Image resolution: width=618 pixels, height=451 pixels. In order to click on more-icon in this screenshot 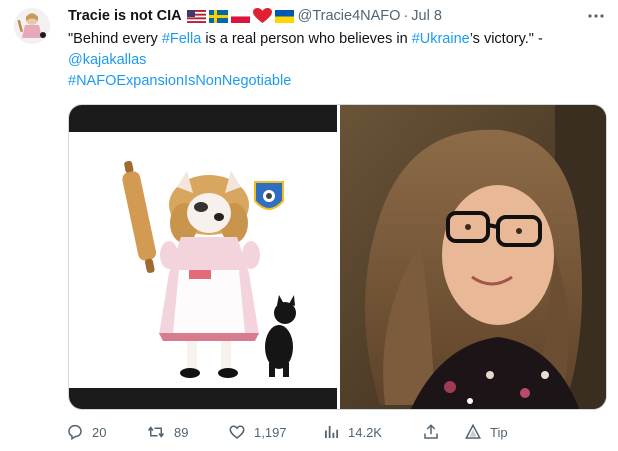, I will do `click(596, 16)`.